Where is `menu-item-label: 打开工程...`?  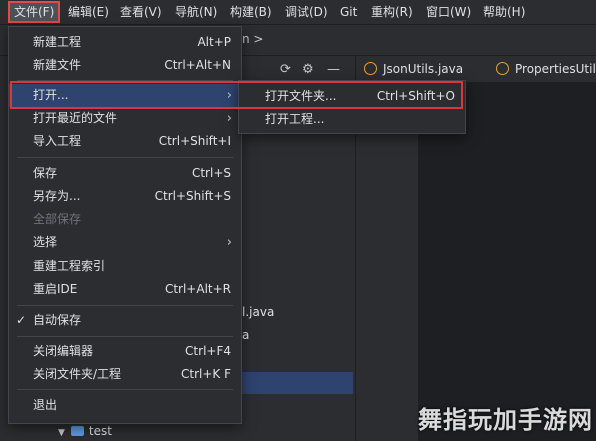
menu-item-label: 打开工程... is located at coordinates (295, 119).